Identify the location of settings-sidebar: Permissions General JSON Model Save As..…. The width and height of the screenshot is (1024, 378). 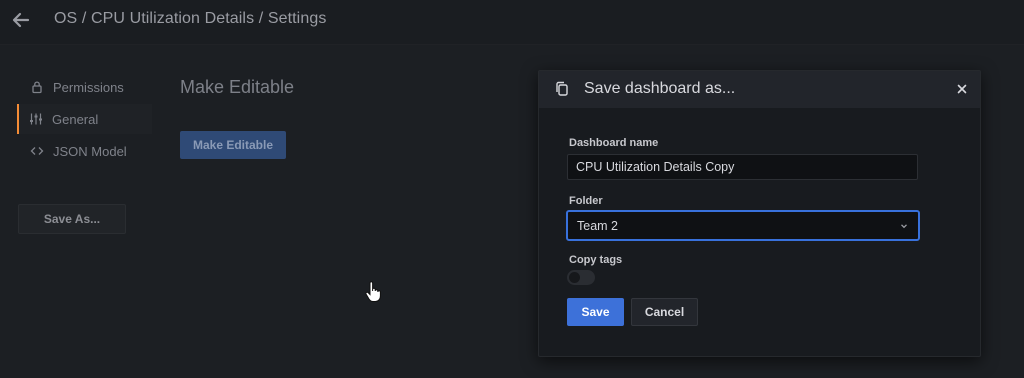
(76, 211).